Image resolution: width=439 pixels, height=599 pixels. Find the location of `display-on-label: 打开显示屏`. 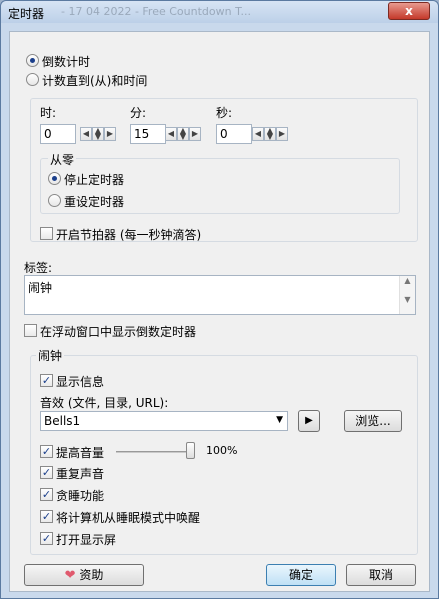

display-on-label: 打开显示屏 is located at coordinates (86, 540).